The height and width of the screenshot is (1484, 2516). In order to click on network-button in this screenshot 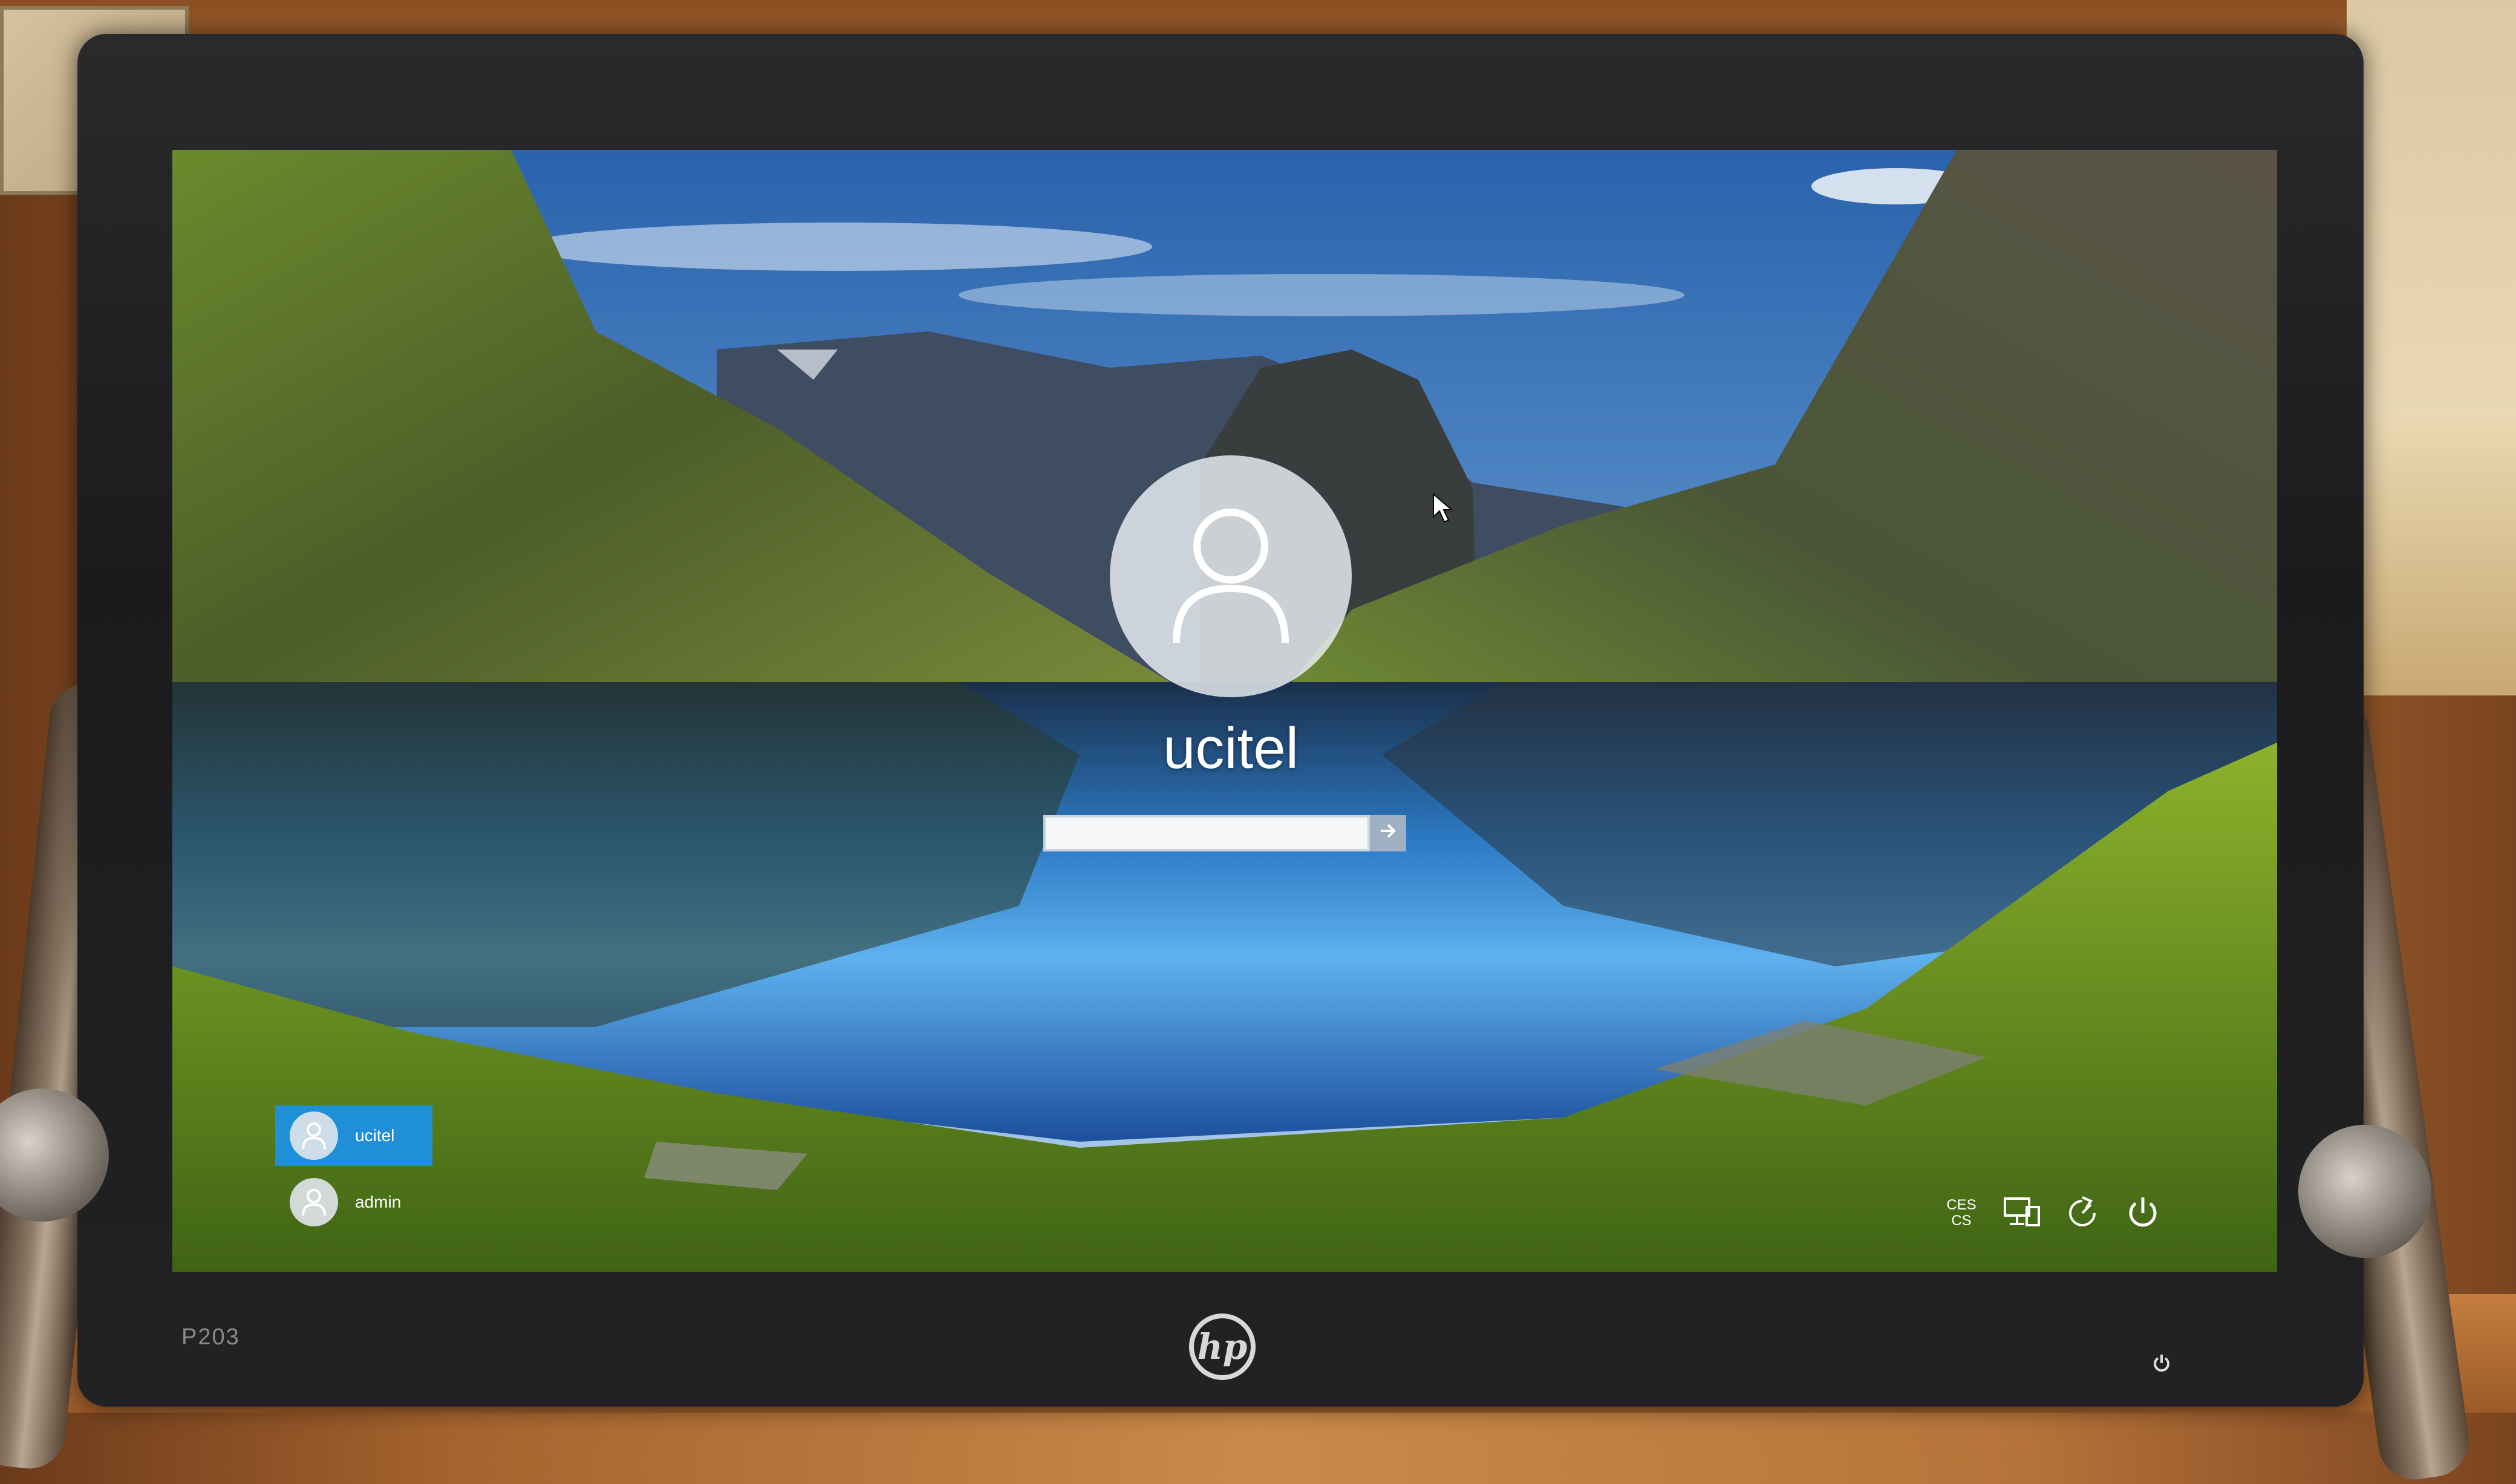, I will do `click(2022, 1213)`.